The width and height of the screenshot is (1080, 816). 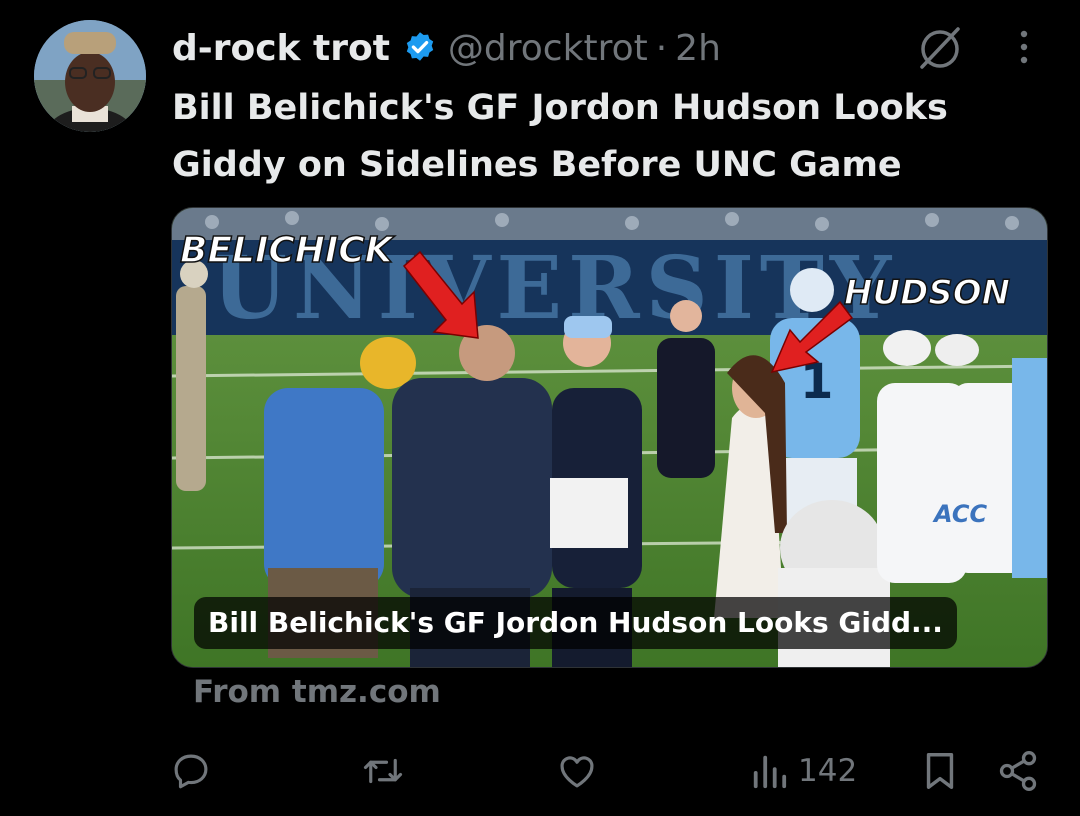 I want to click on views-icon, so click(x=769, y=771).